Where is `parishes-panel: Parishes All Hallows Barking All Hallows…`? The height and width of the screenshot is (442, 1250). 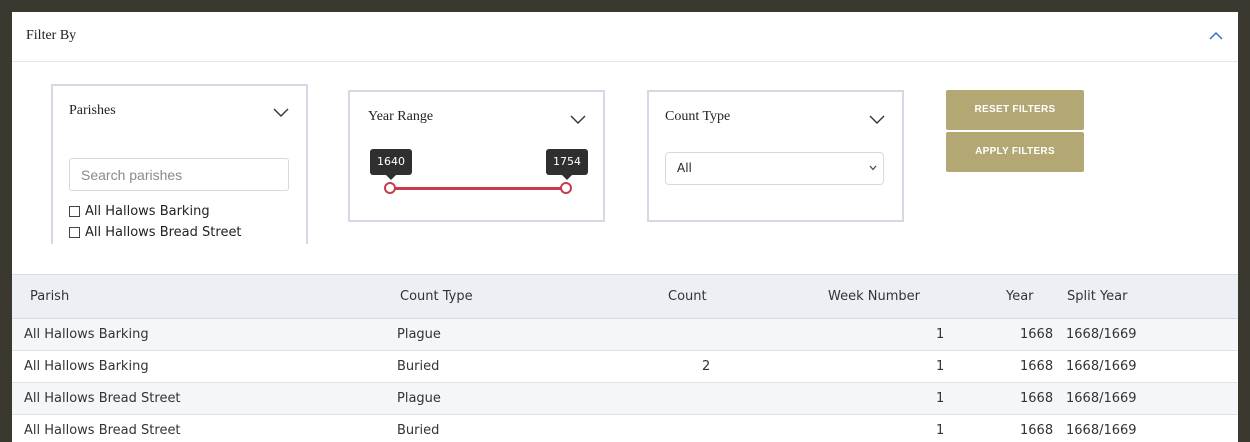
parishes-panel: Parishes All Hallows Barking All Hallows… is located at coordinates (179, 164).